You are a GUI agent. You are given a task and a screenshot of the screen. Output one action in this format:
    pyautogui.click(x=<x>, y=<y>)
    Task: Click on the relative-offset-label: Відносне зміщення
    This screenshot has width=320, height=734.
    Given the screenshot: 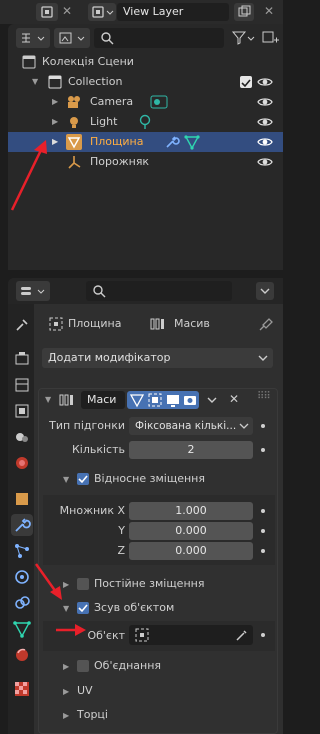 What is the action you would take?
    pyautogui.click(x=149, y=478)
    